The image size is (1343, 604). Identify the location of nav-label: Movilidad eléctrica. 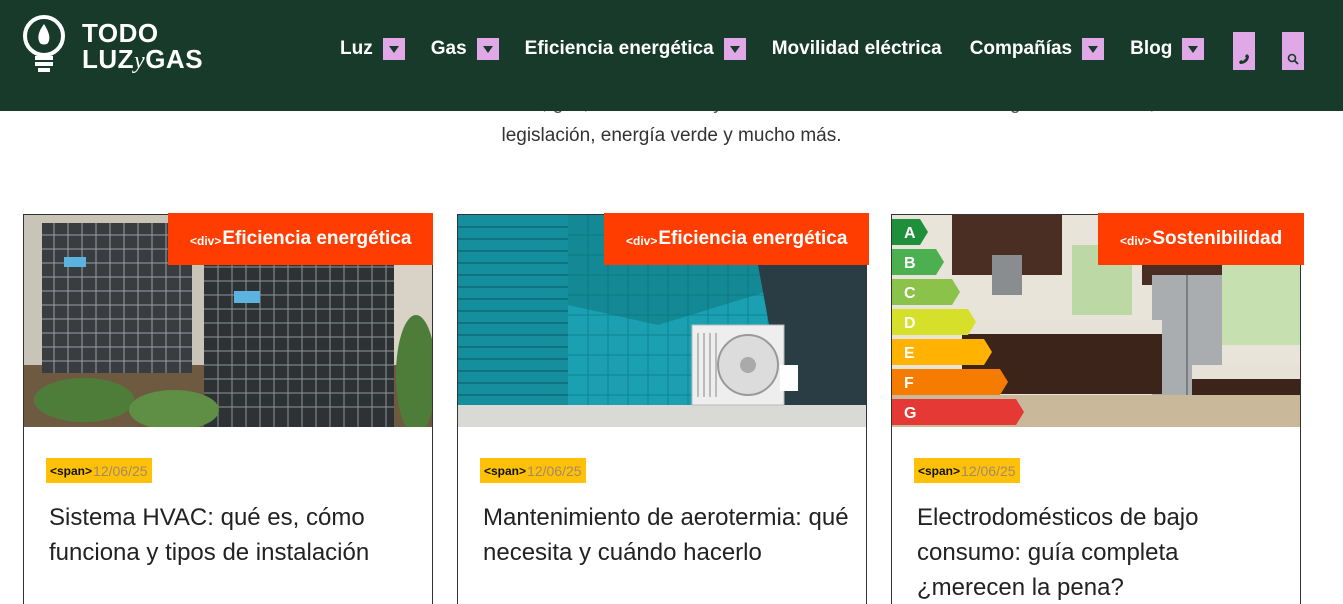
(857, 49).